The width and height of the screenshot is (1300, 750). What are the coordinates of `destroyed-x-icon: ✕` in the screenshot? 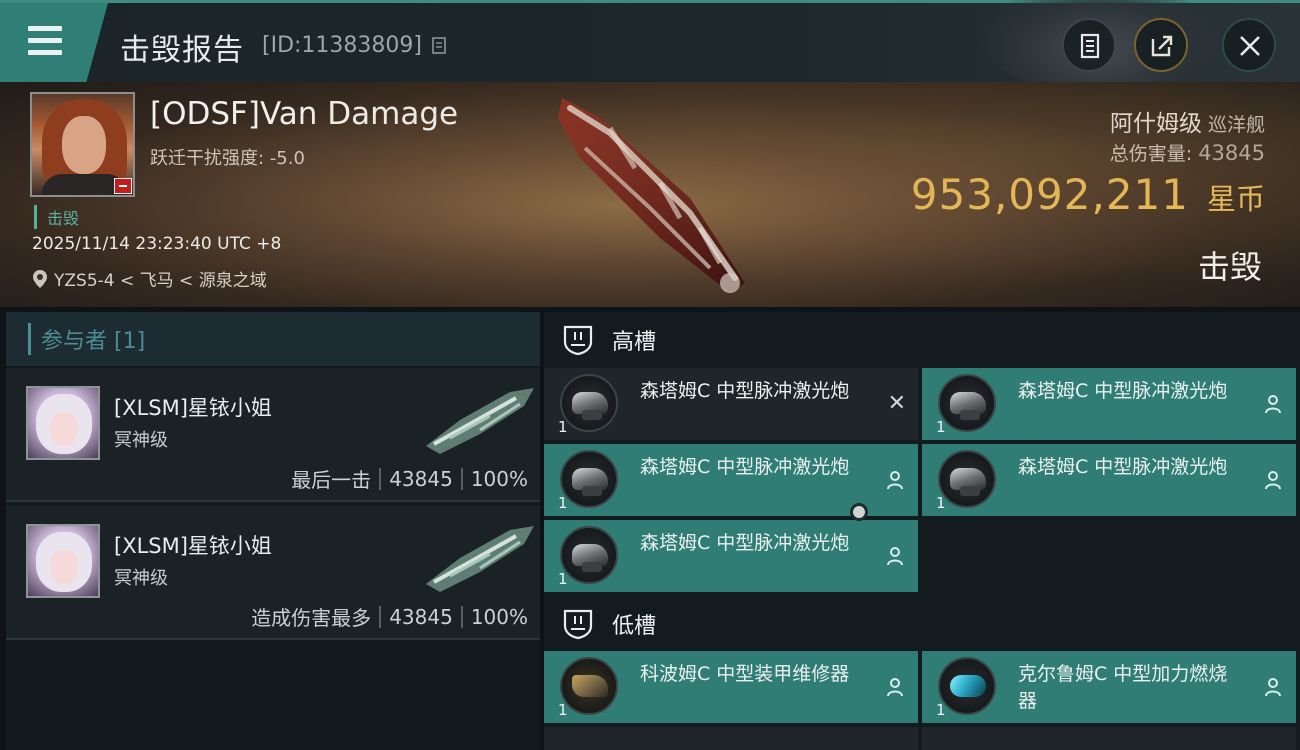 It's located at (896, 403).